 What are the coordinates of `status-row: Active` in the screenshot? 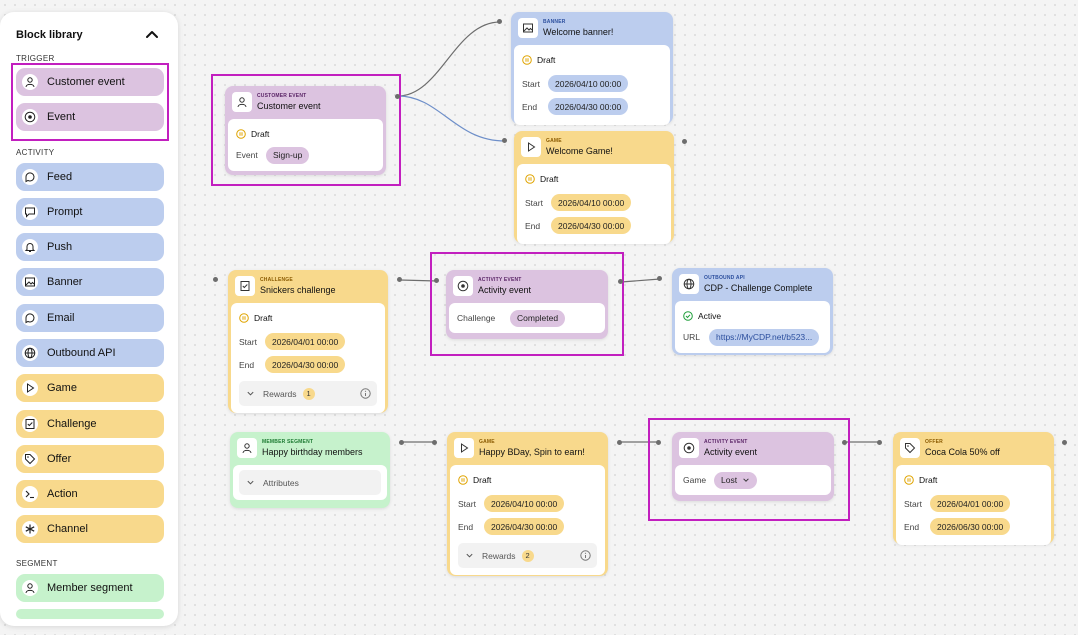 It's located at (752, 316).